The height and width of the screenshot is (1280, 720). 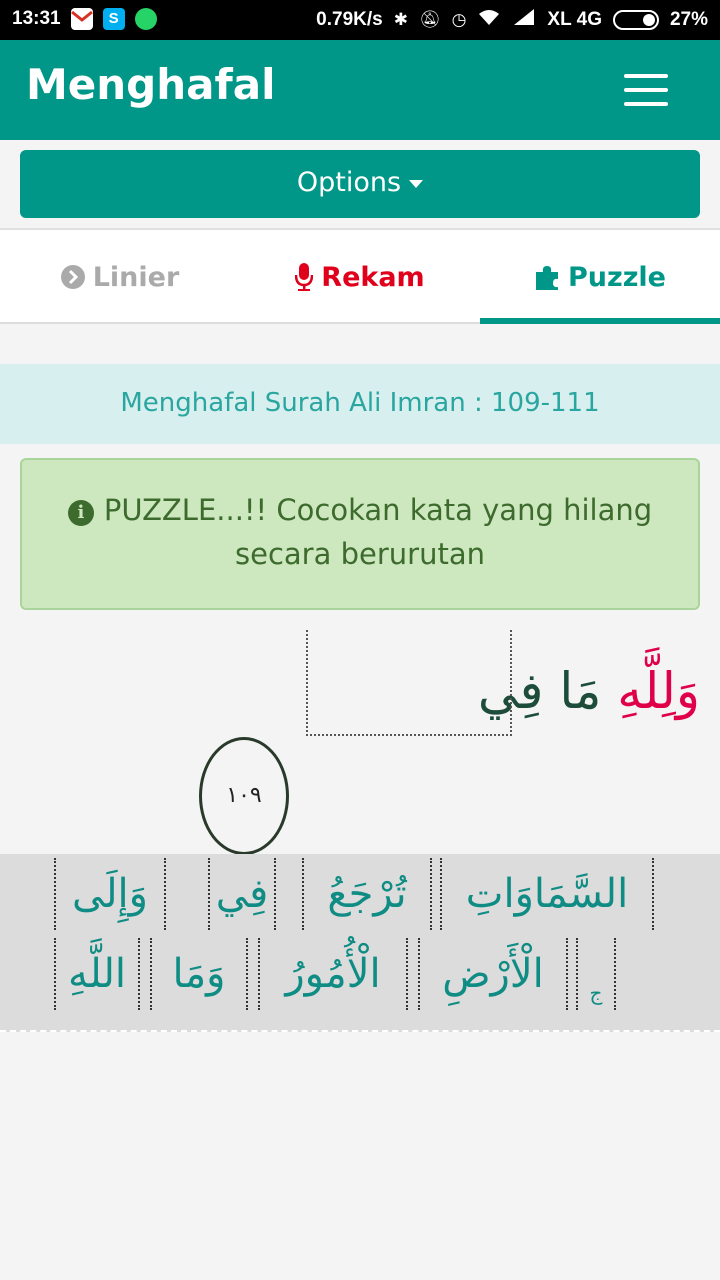 I want to click on word-choice: فِي, so click(x=242, y=894).